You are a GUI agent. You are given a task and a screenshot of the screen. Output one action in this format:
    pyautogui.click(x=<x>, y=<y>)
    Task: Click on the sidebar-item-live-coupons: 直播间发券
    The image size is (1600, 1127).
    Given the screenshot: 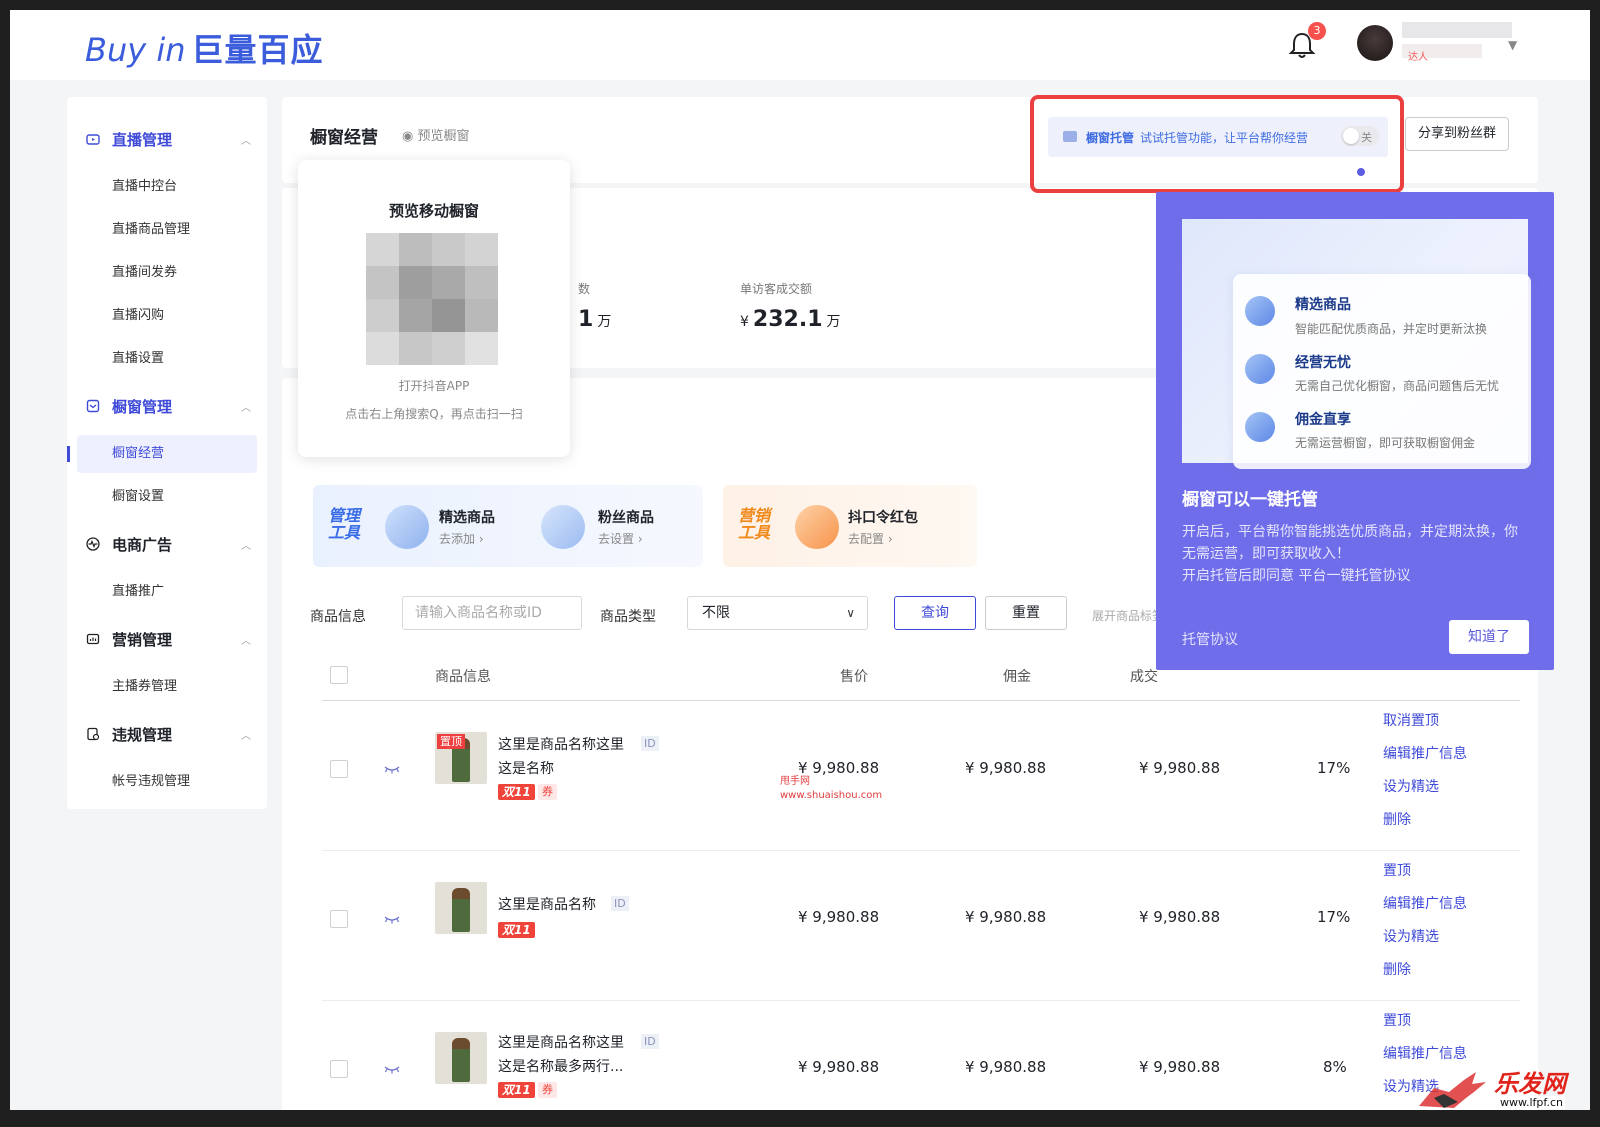 What is the action you would take?
    pyautogui.click(x=167, y=273)
    